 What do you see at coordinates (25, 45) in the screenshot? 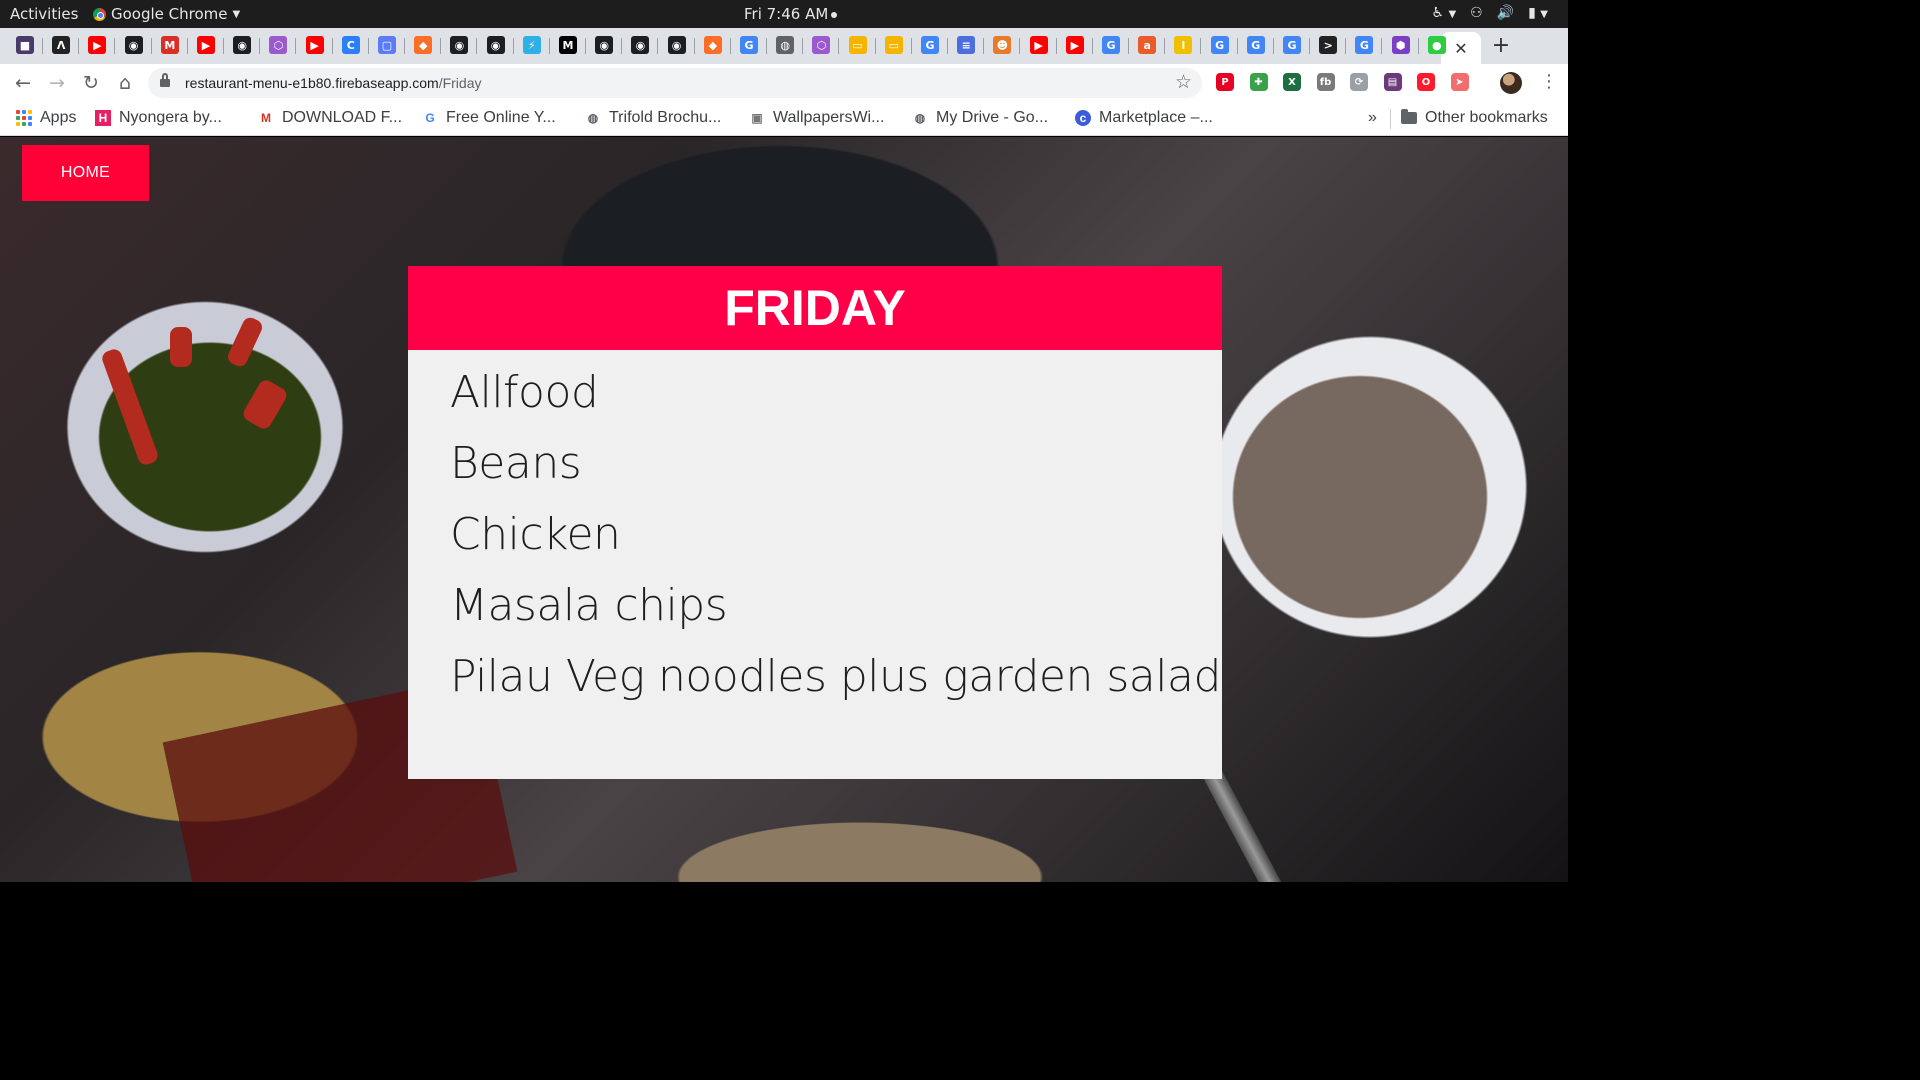
I see `profile-icon: ■` at bounding box center [25, 45].